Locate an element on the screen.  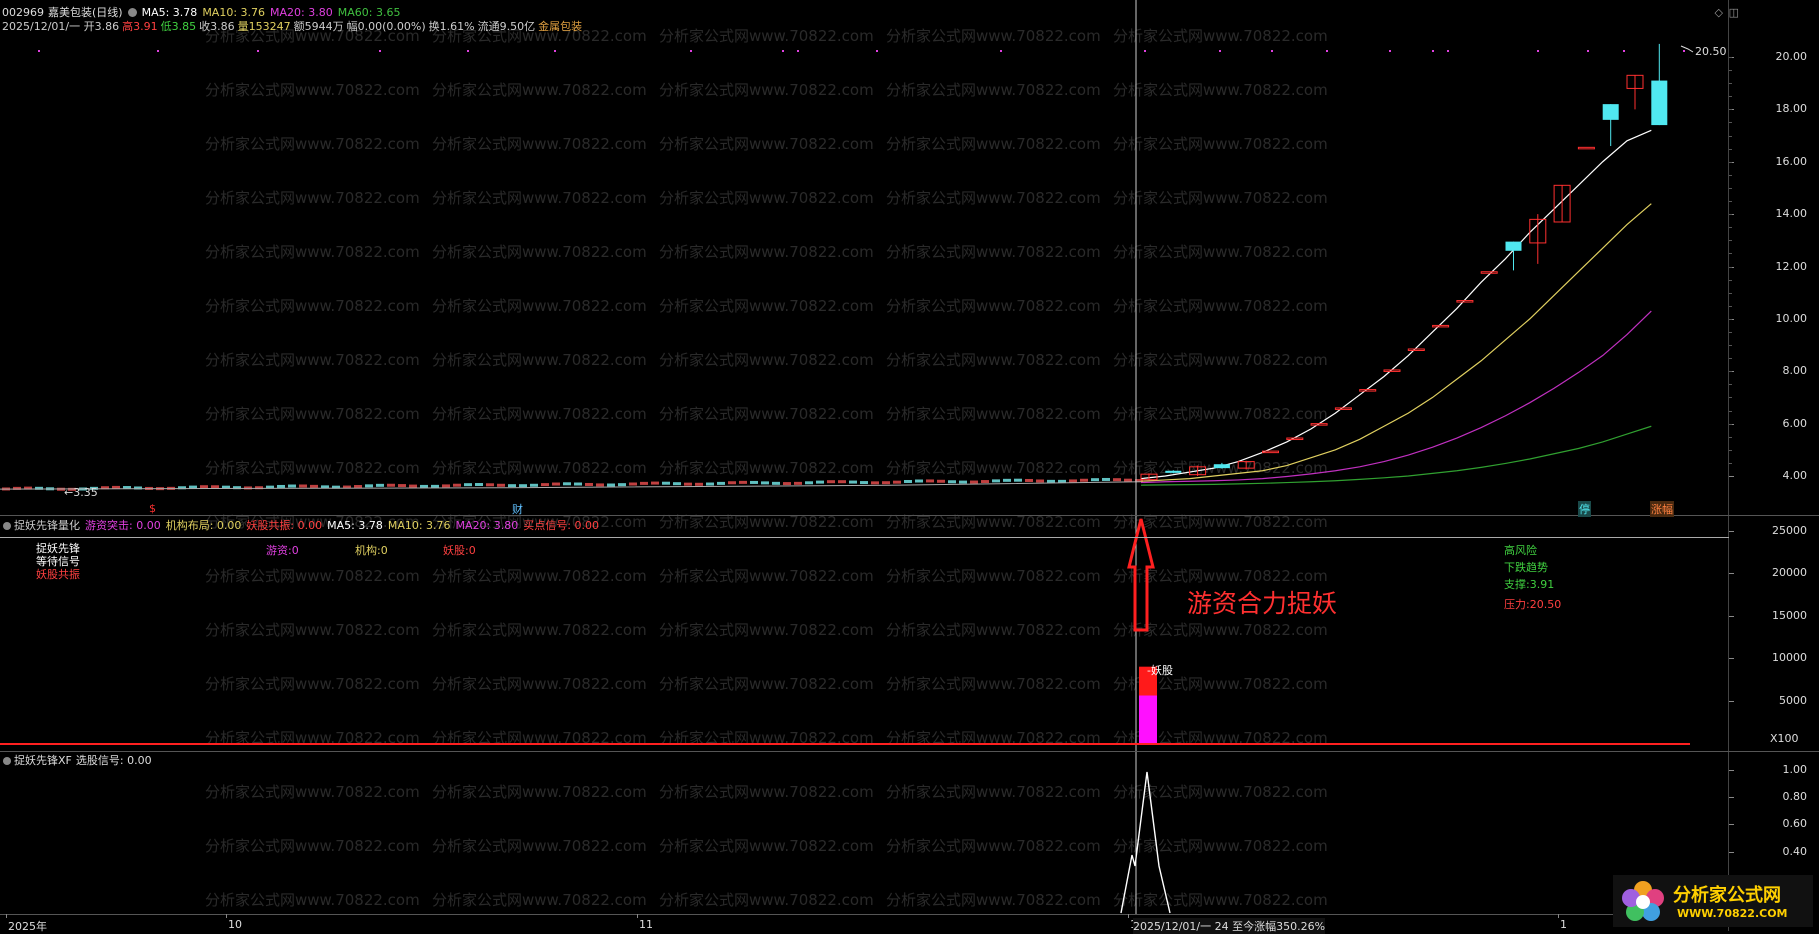
signal-tickmark is located at coordinates (1731, 852).